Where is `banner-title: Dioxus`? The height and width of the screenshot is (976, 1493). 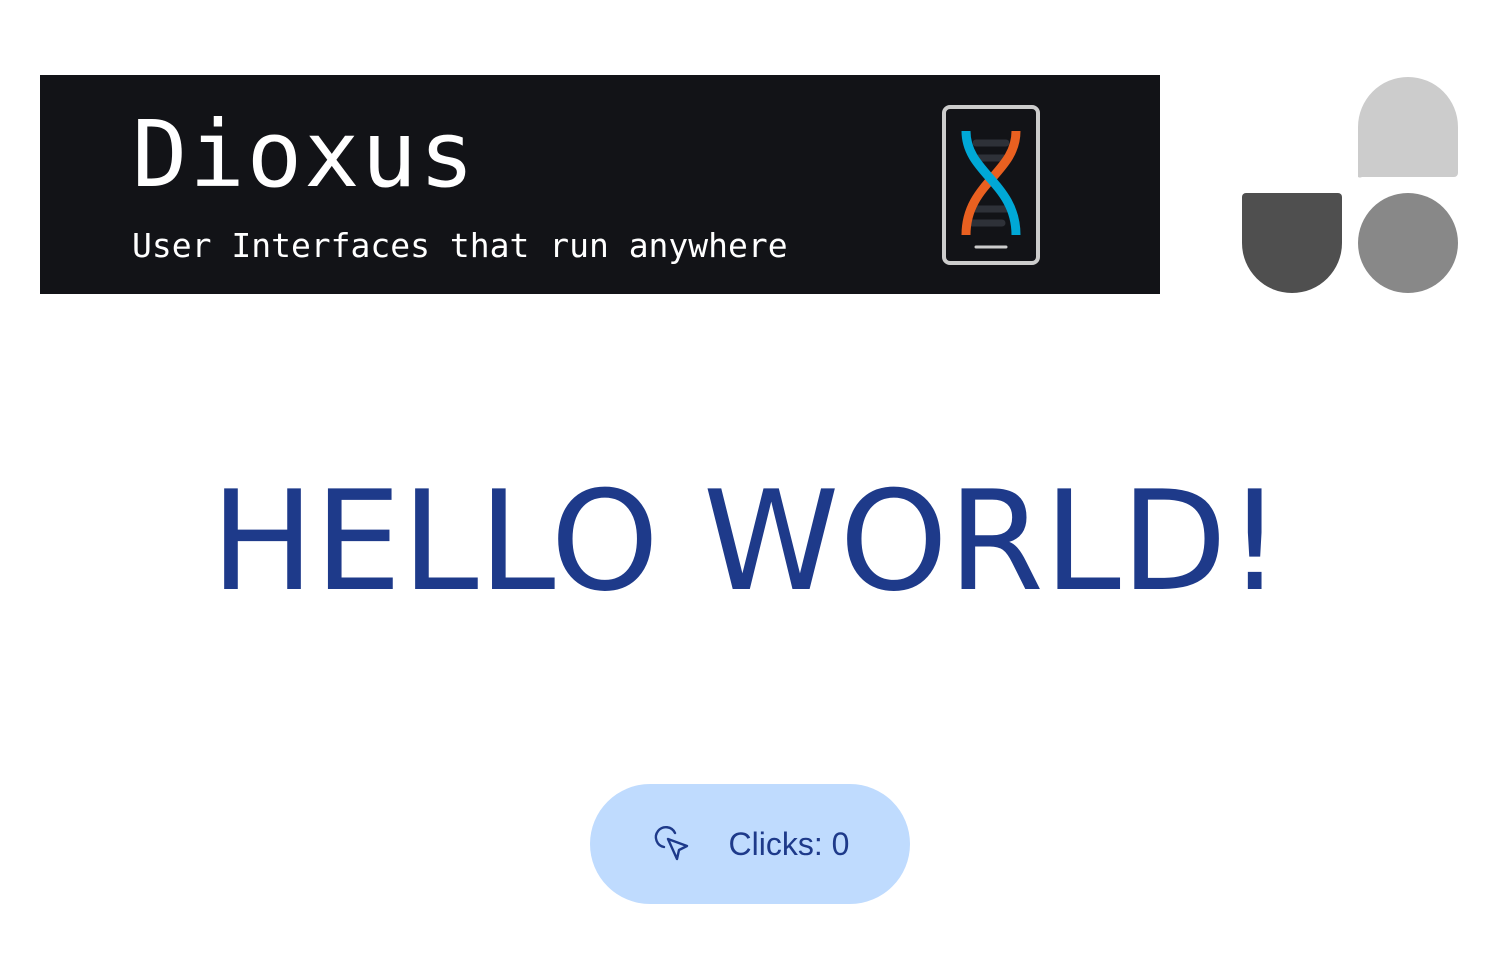
banner-title: Dioxus is located at coordinates (304, 154).